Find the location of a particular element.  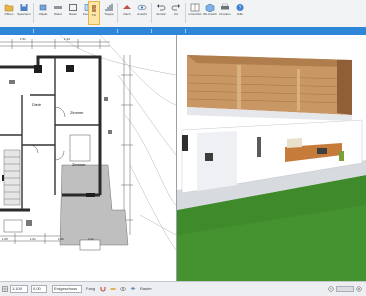

ribbon-label: Treppe is located at coordinates (109, 14).